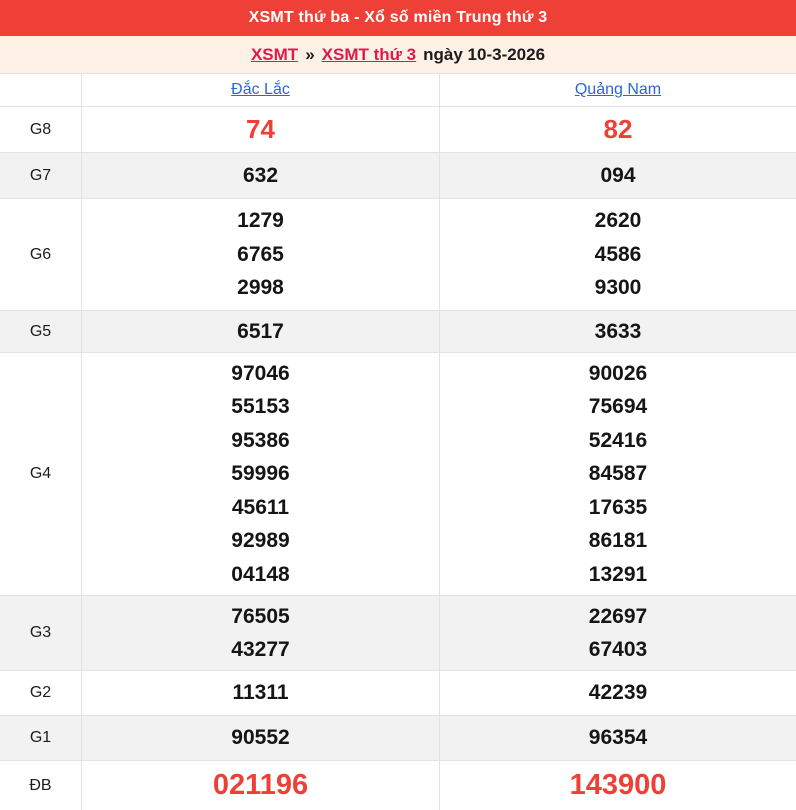 The height and width of the screenshot is (810, 796). Describe the element at coordinates (261, 633) in the screenshot. I see `prize-values-dac-lac: 76505 43277` at that location.